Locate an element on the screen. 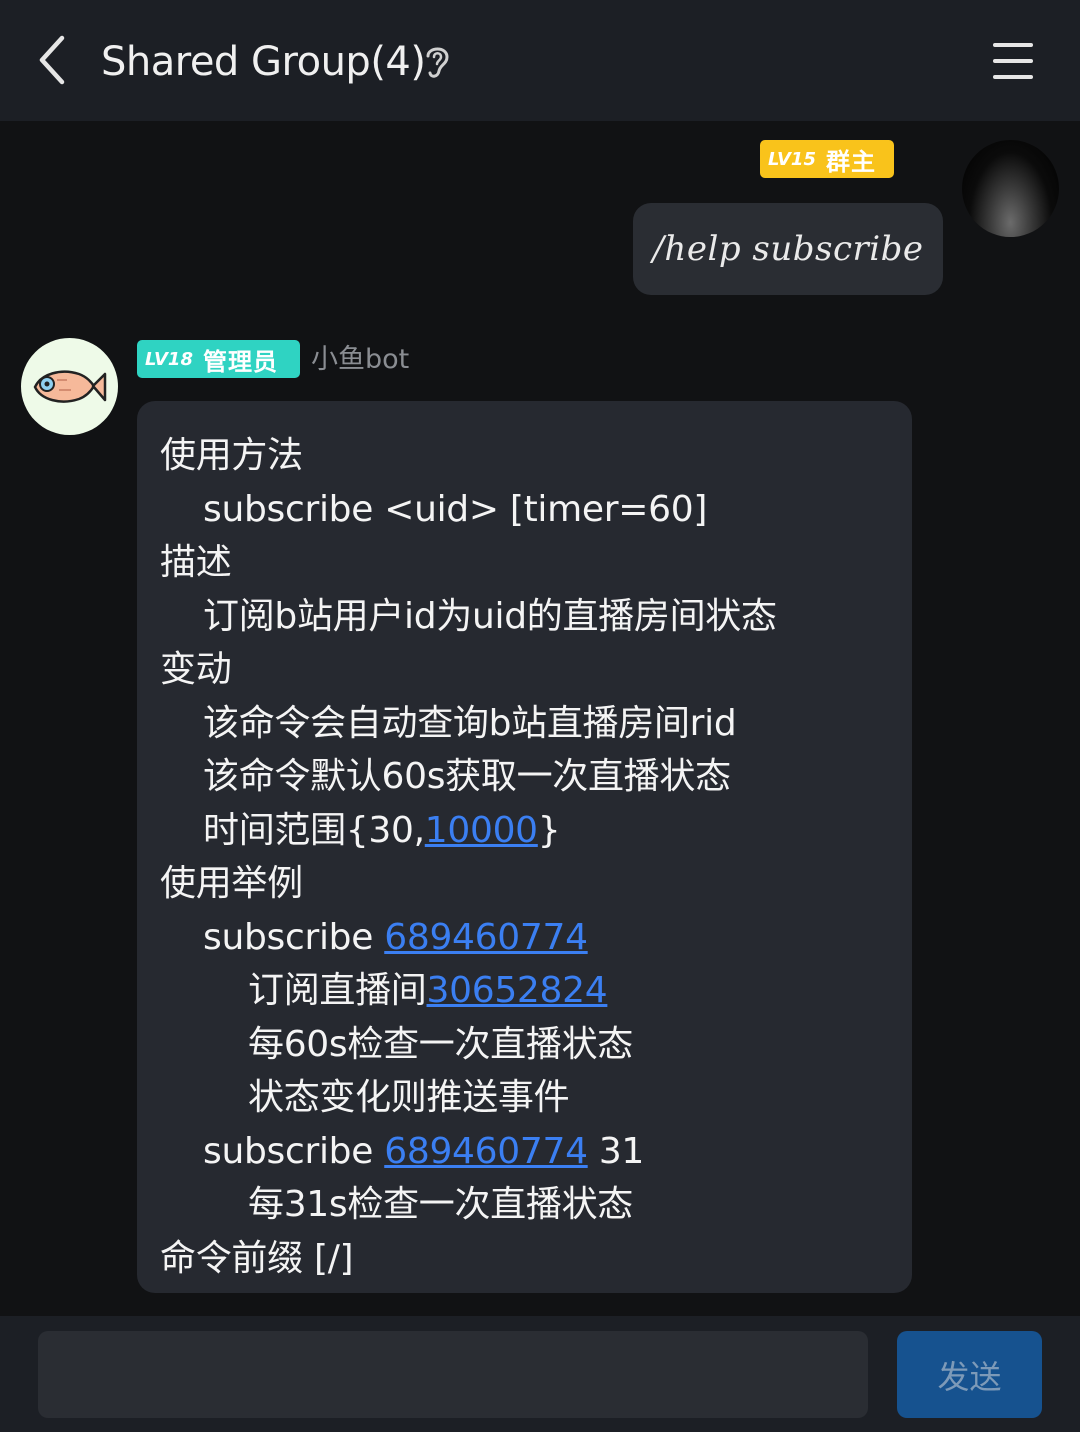 The width and height of the screenshot is (1080, 1432). message-line: subscribe 689460774 31 is located at coordinates (526, 1152).